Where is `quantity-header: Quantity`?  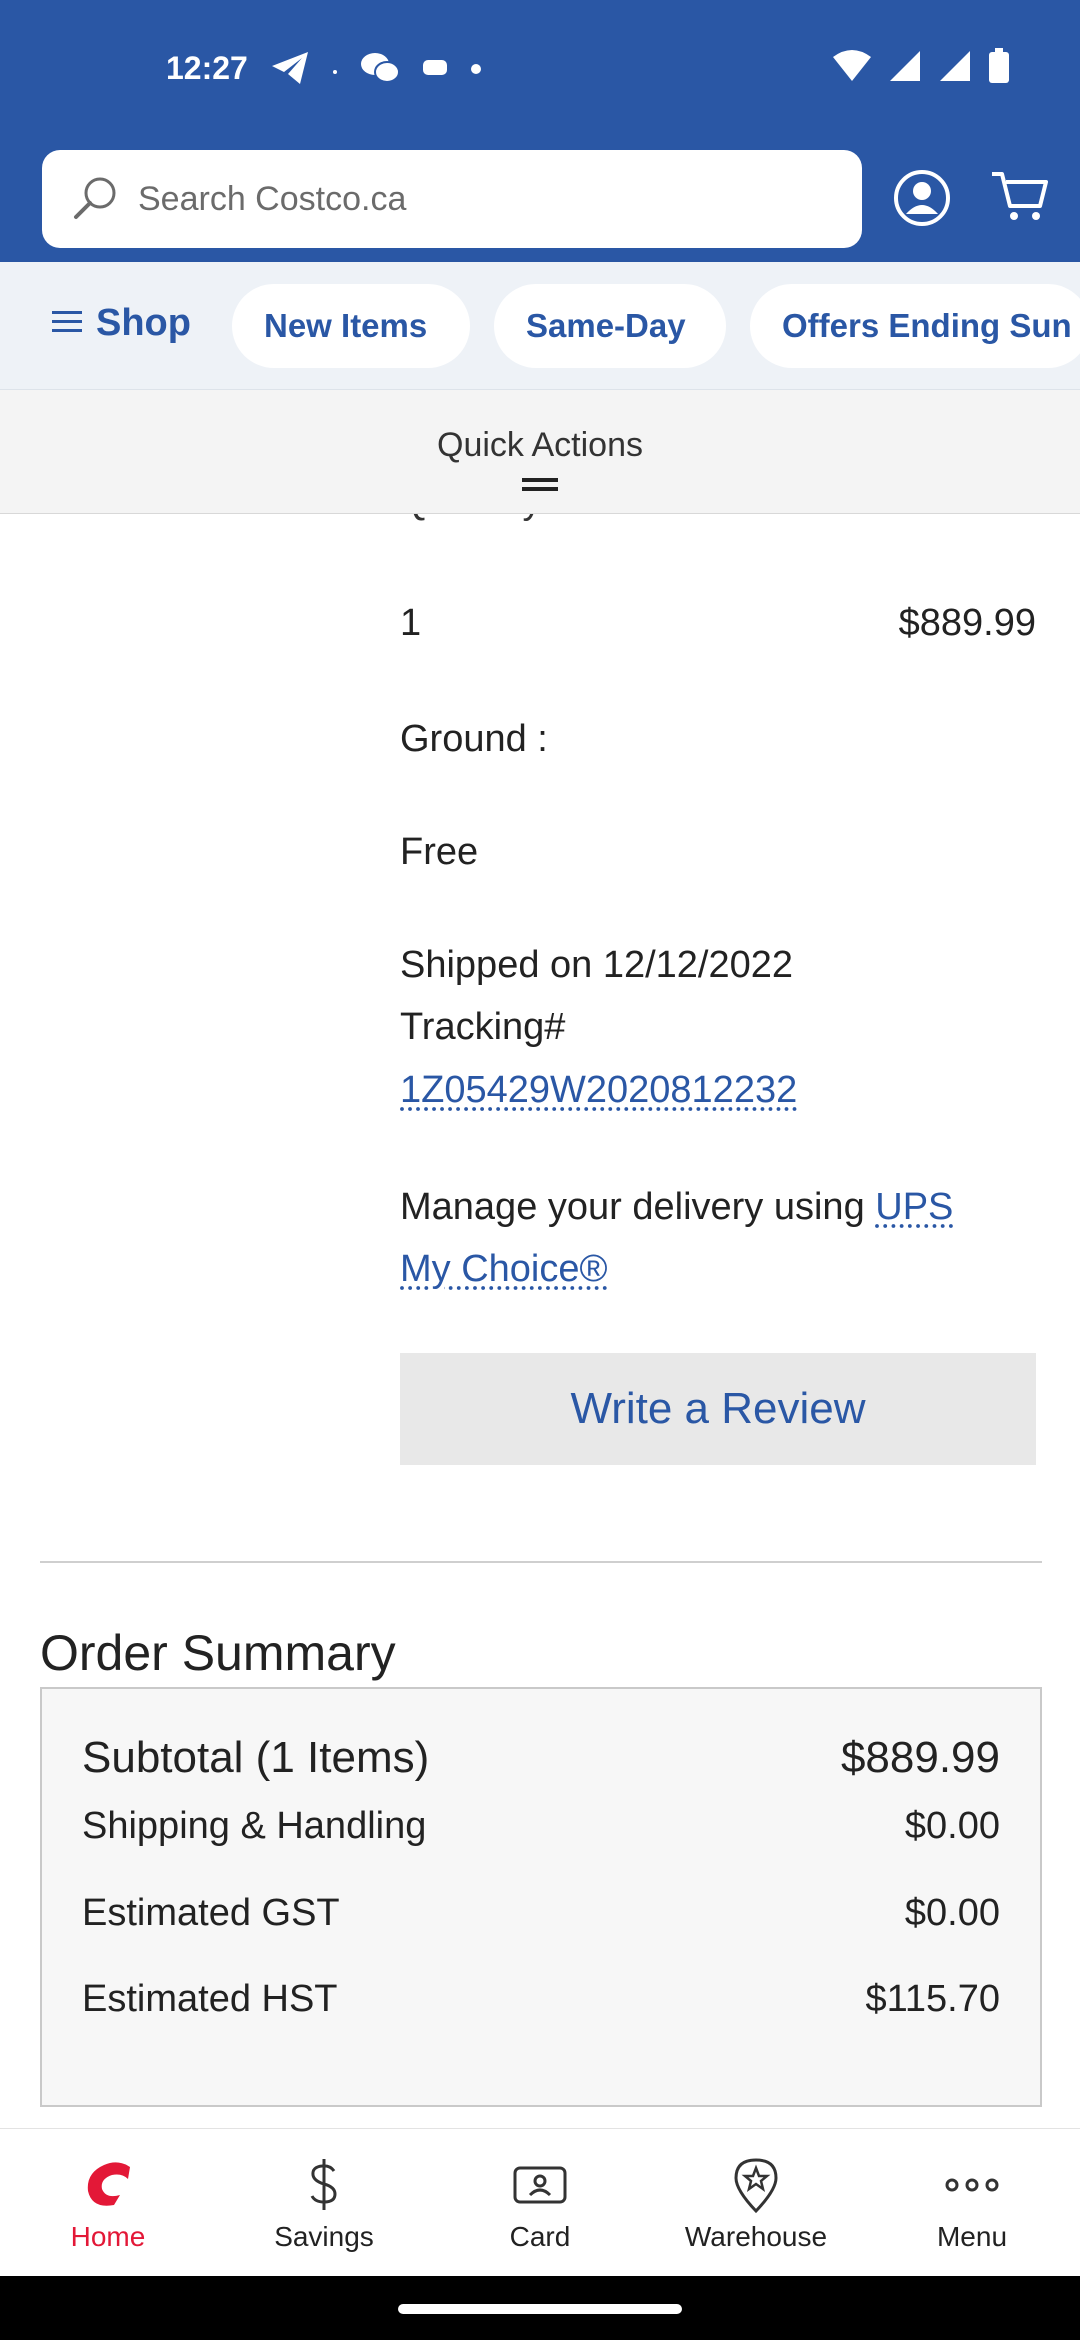 quantity-header: Quantity is located at coordinates (471, 518).